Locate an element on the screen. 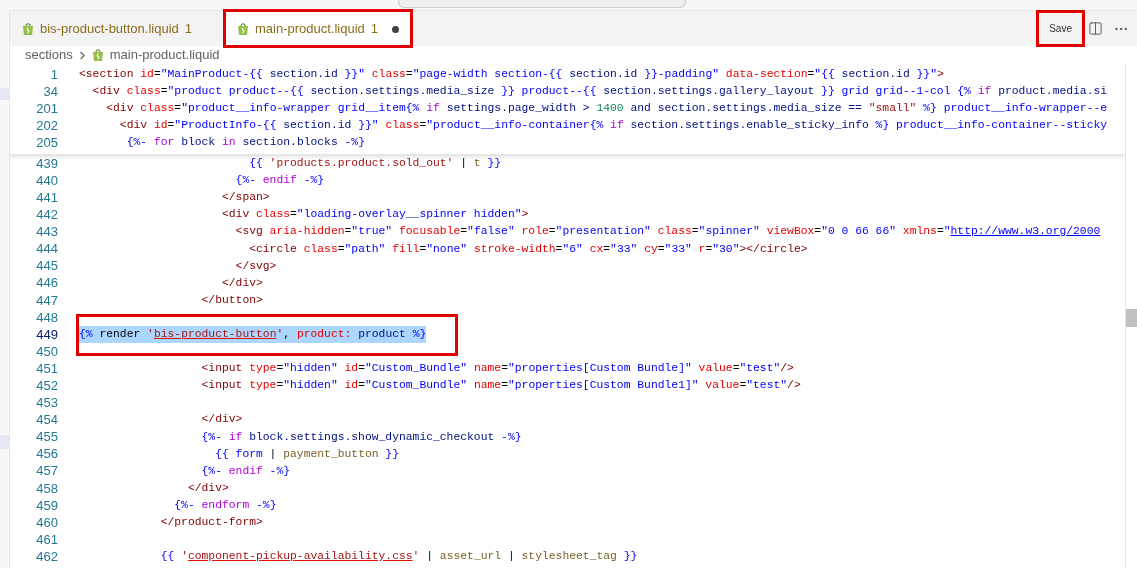  code-line: {{ 'component-pickup-availability.css' | asset_url | stylesheet_tag }} is located at coordinates (398, 557).